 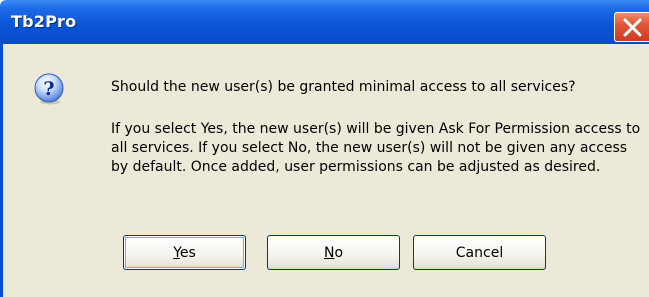 I want to click on window-title: Tb2Pro, so click(x=44, y=21).